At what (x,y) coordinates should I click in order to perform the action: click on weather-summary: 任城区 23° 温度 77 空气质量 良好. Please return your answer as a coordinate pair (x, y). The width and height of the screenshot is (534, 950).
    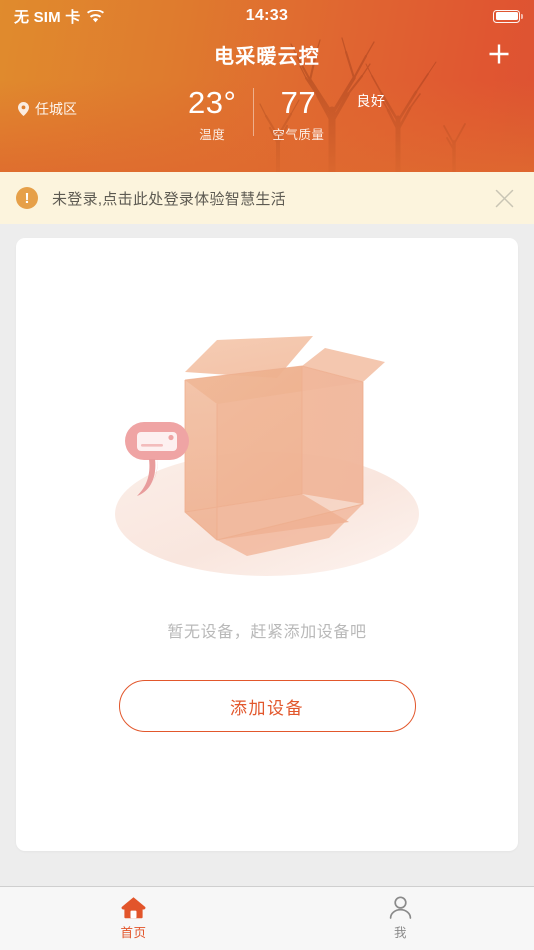
    Looking at the image, I should click on (267, 109).